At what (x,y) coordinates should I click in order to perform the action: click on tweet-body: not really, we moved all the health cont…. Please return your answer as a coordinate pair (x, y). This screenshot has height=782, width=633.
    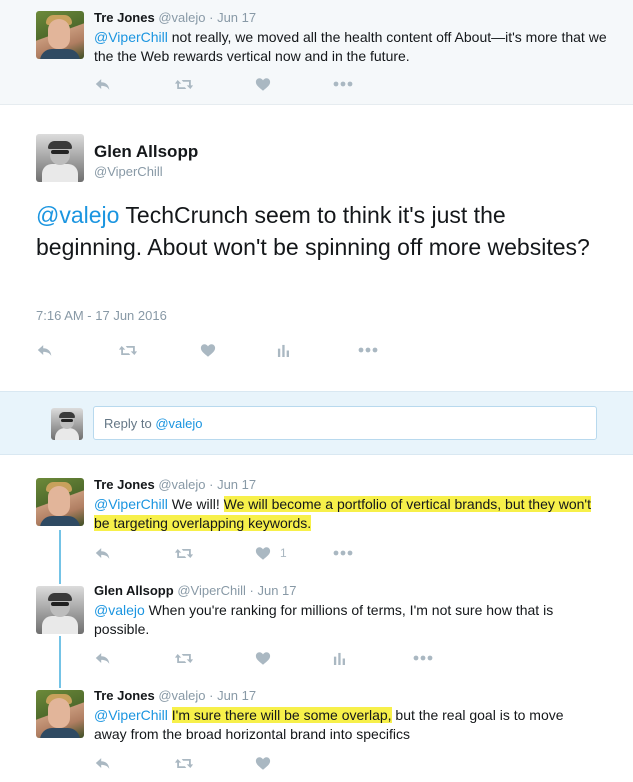
    Looking at the image, I should click on (350, 46).